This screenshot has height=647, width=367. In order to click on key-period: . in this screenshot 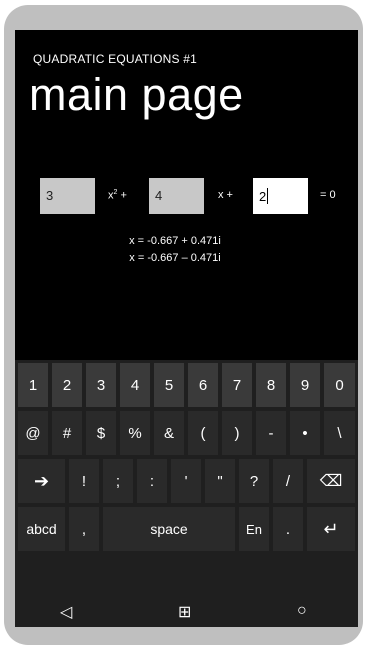, I will do `click(288, 529)`.